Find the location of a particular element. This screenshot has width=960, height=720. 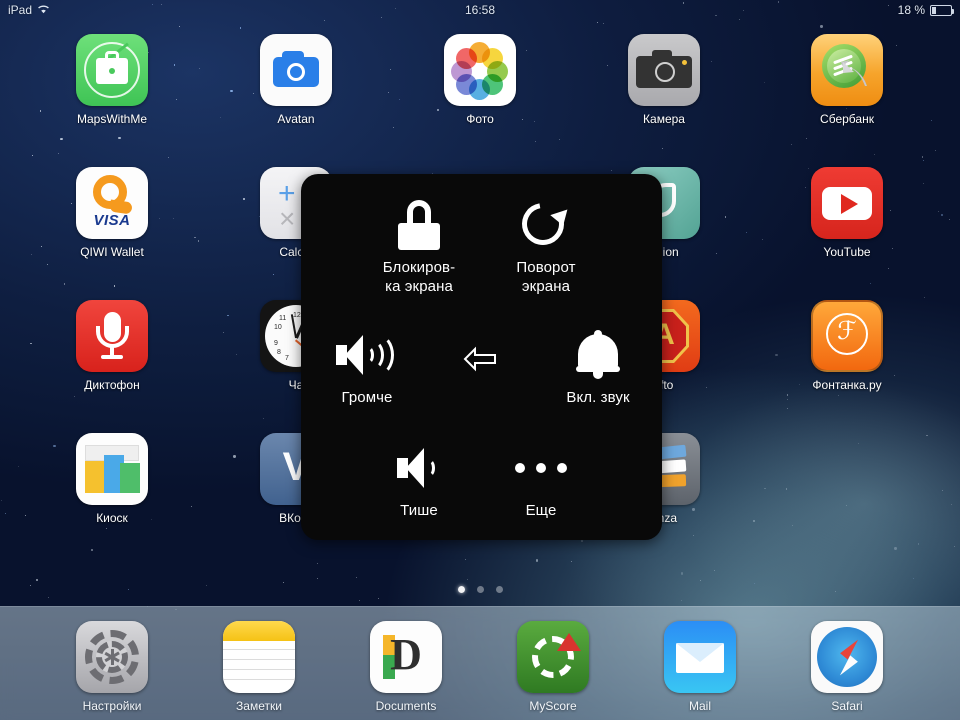

app-avatan: Avatan is located at coordinates (296, 80).